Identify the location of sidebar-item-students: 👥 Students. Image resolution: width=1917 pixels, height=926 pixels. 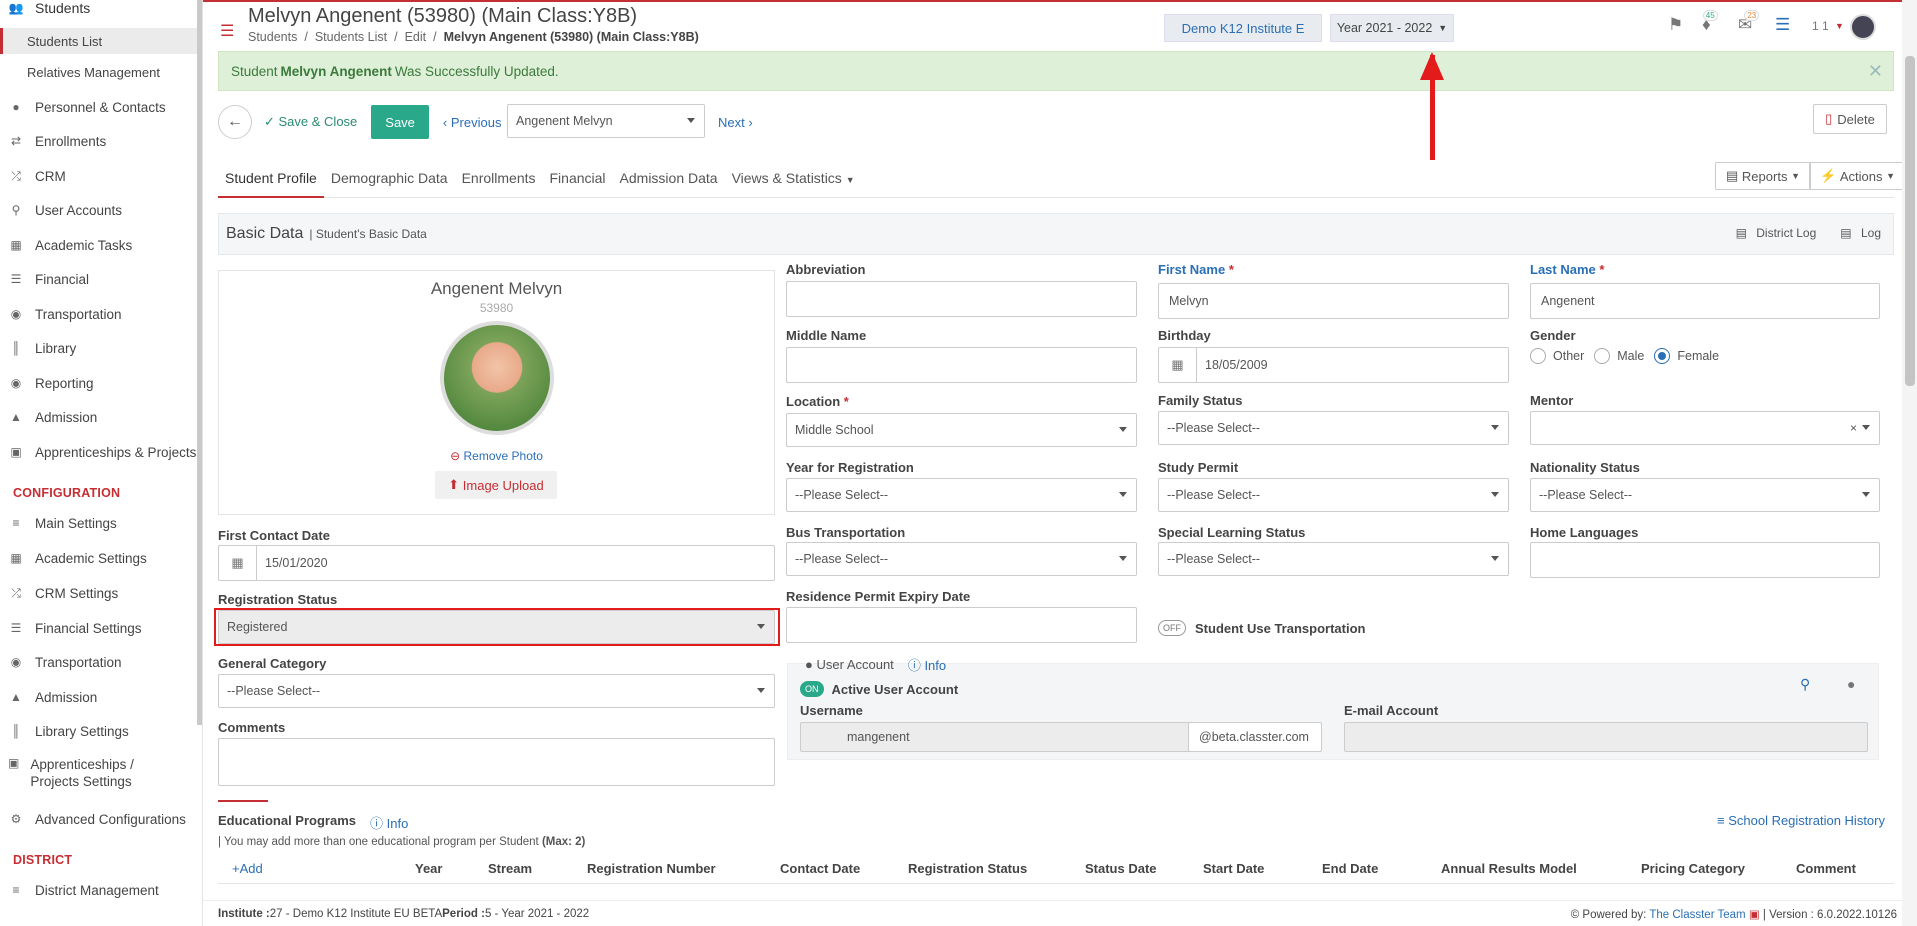
(98, 10).